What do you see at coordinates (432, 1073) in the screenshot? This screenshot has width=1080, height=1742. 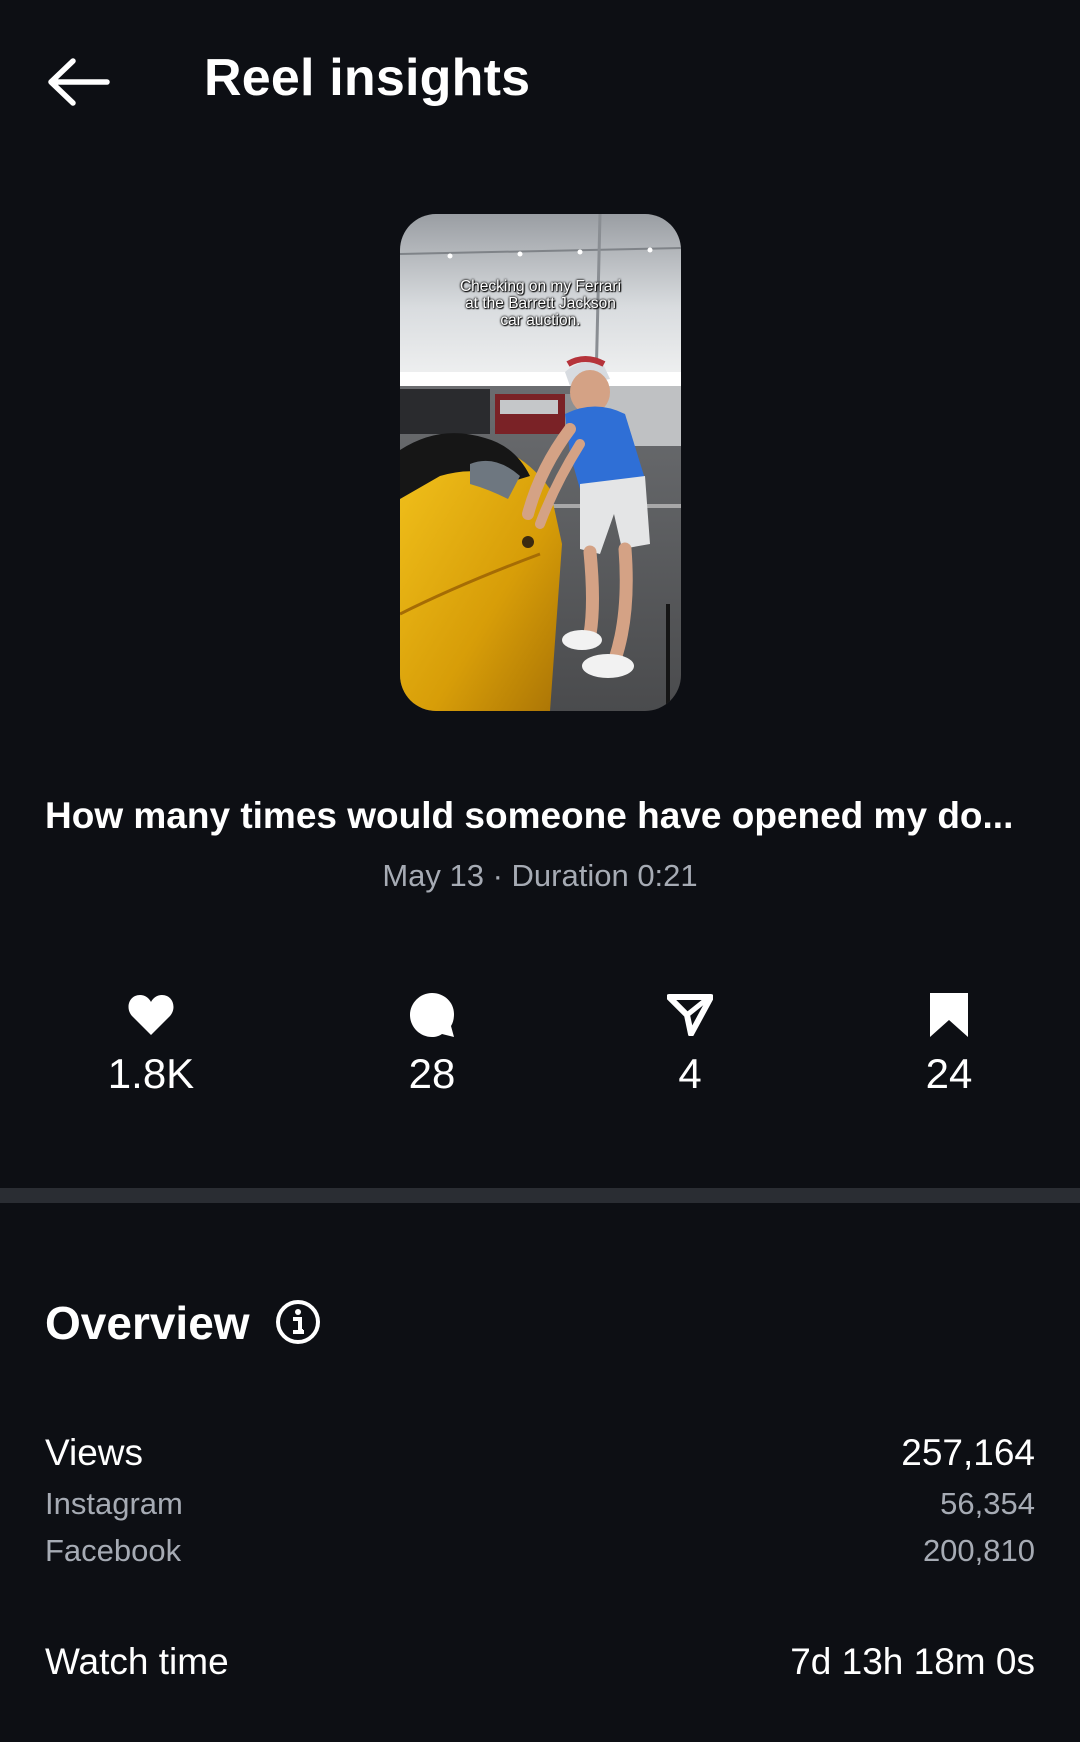 I see `comments-count: 28` at bounding box center [432, 1073].